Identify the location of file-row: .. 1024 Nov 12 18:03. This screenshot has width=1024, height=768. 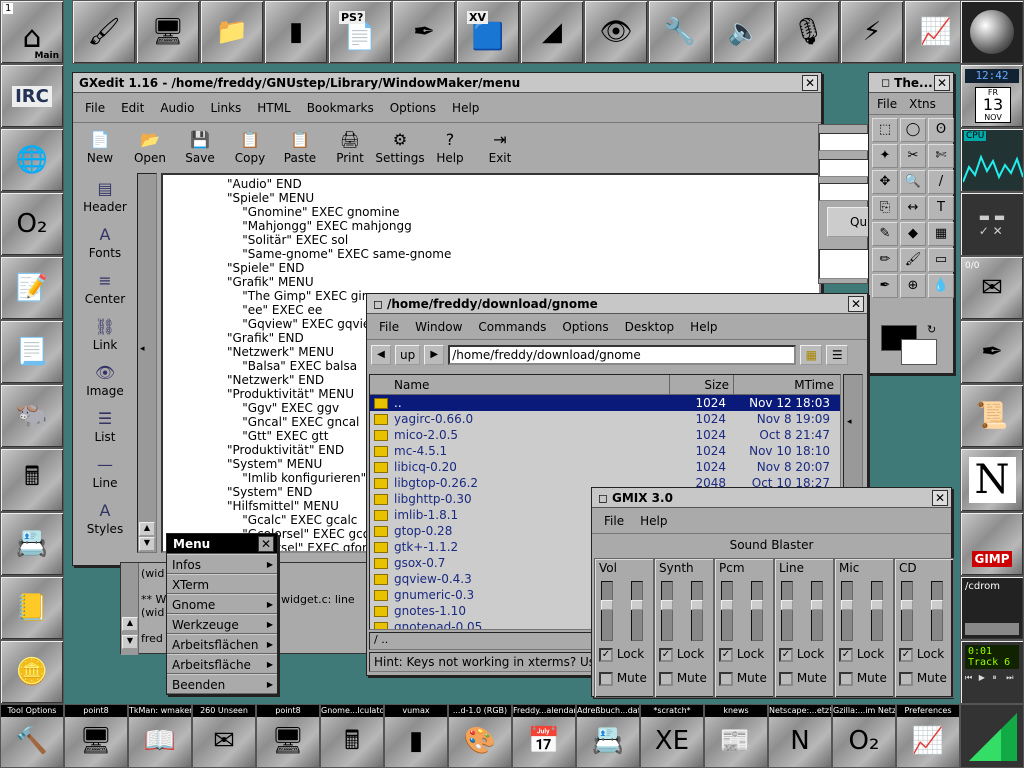
(605, 403).